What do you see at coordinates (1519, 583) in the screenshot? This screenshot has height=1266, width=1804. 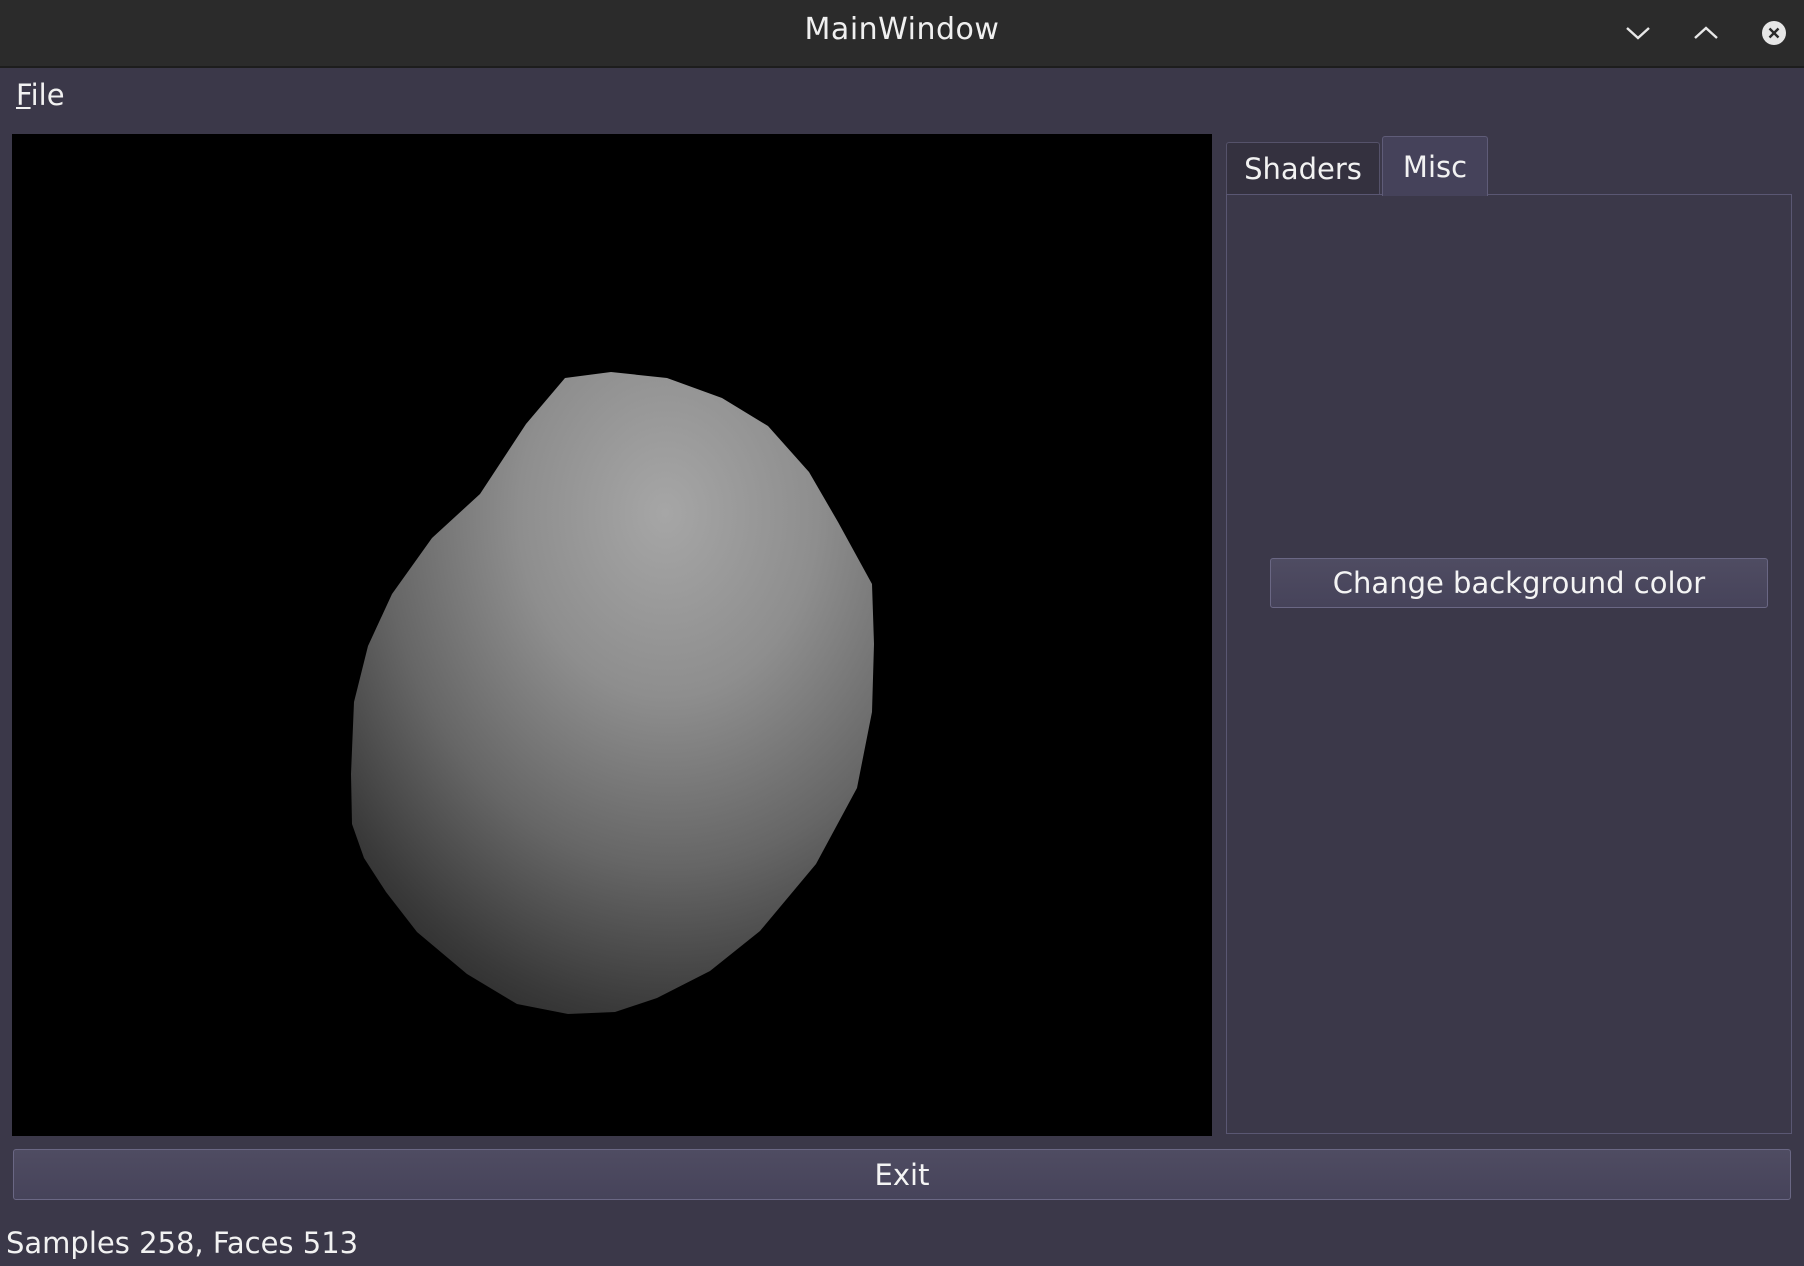 I see `change-background-color-button: Change background color` at bounding box center [1519, 583].